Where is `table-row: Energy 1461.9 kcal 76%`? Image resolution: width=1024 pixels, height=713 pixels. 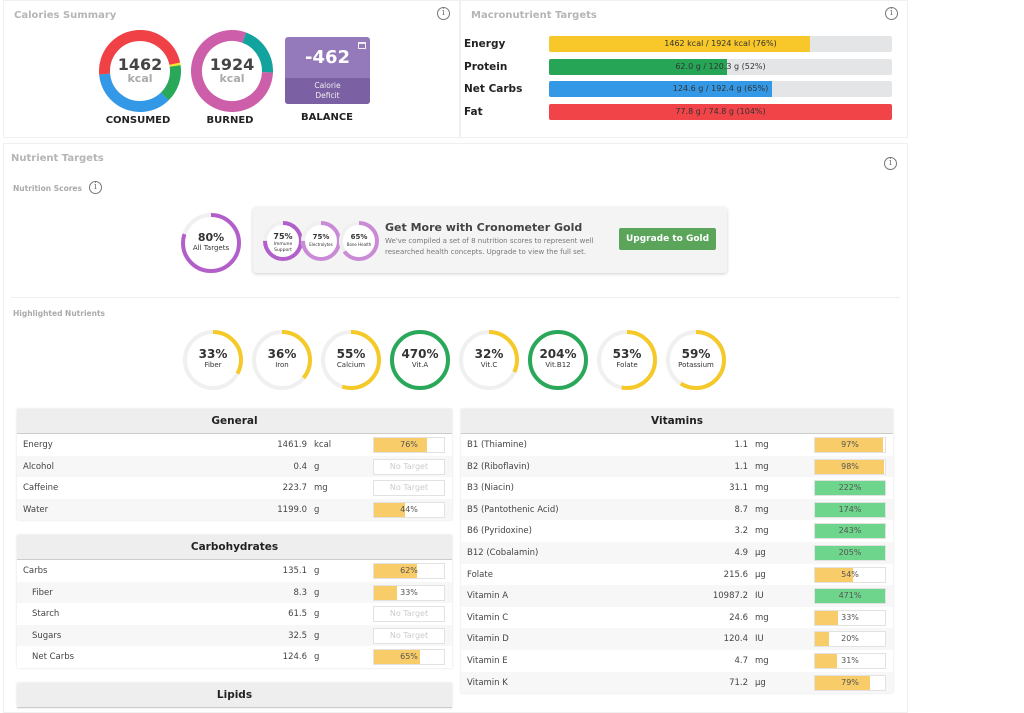
table-row: Energy 1461.9 kcal 76% is located at coordinates (234, 445).